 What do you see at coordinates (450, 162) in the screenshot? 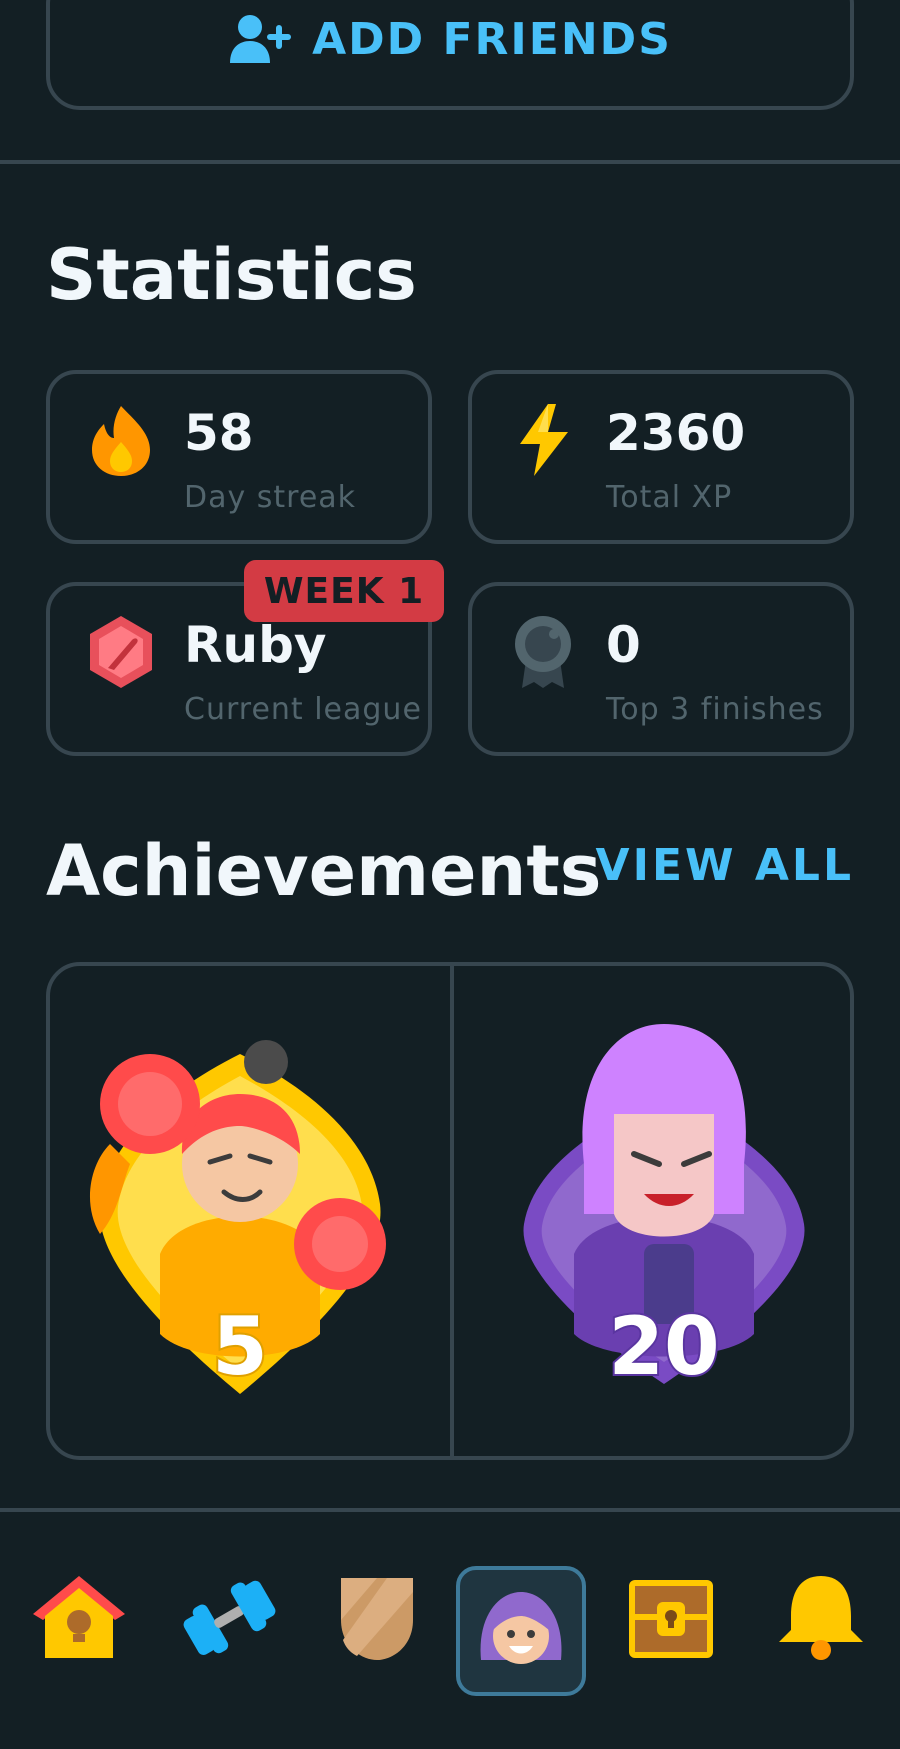
I see `section-divider` at bounding box center [450, 162].